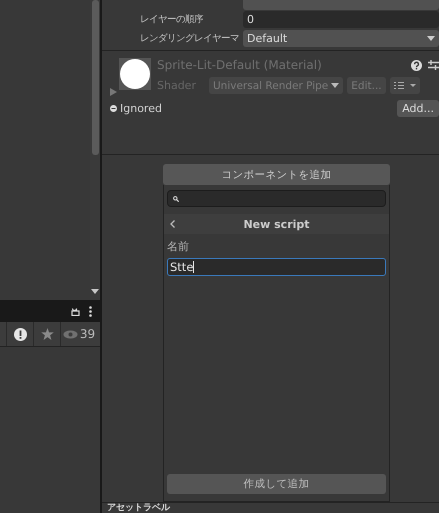 Image resolution: width=439 pixels, height=513 pixels. Describe the element at coordinates (20, 334) in the screenshot. I see `exclamation-icon` at that location.